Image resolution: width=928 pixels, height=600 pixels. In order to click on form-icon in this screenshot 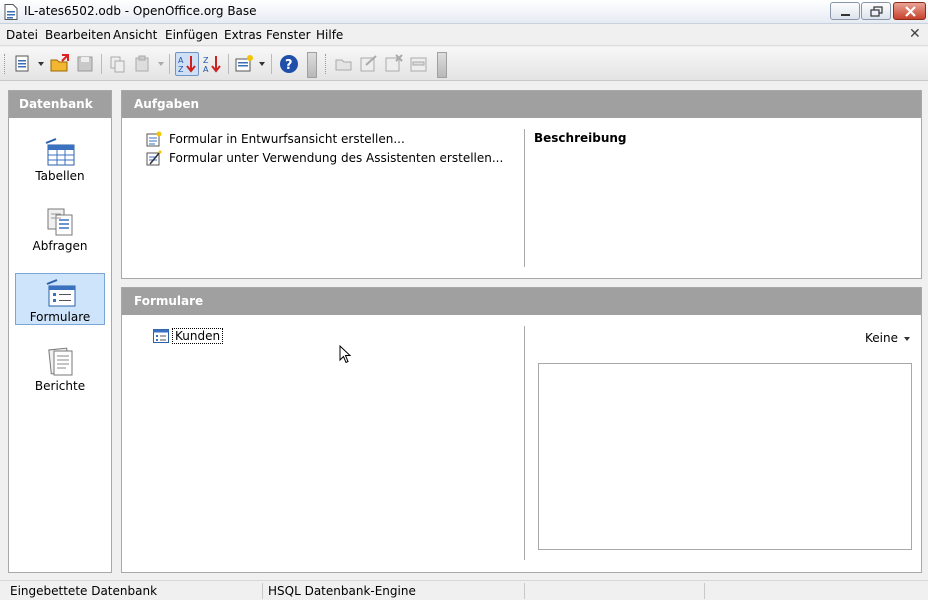, I will do `click(161, 336)`.